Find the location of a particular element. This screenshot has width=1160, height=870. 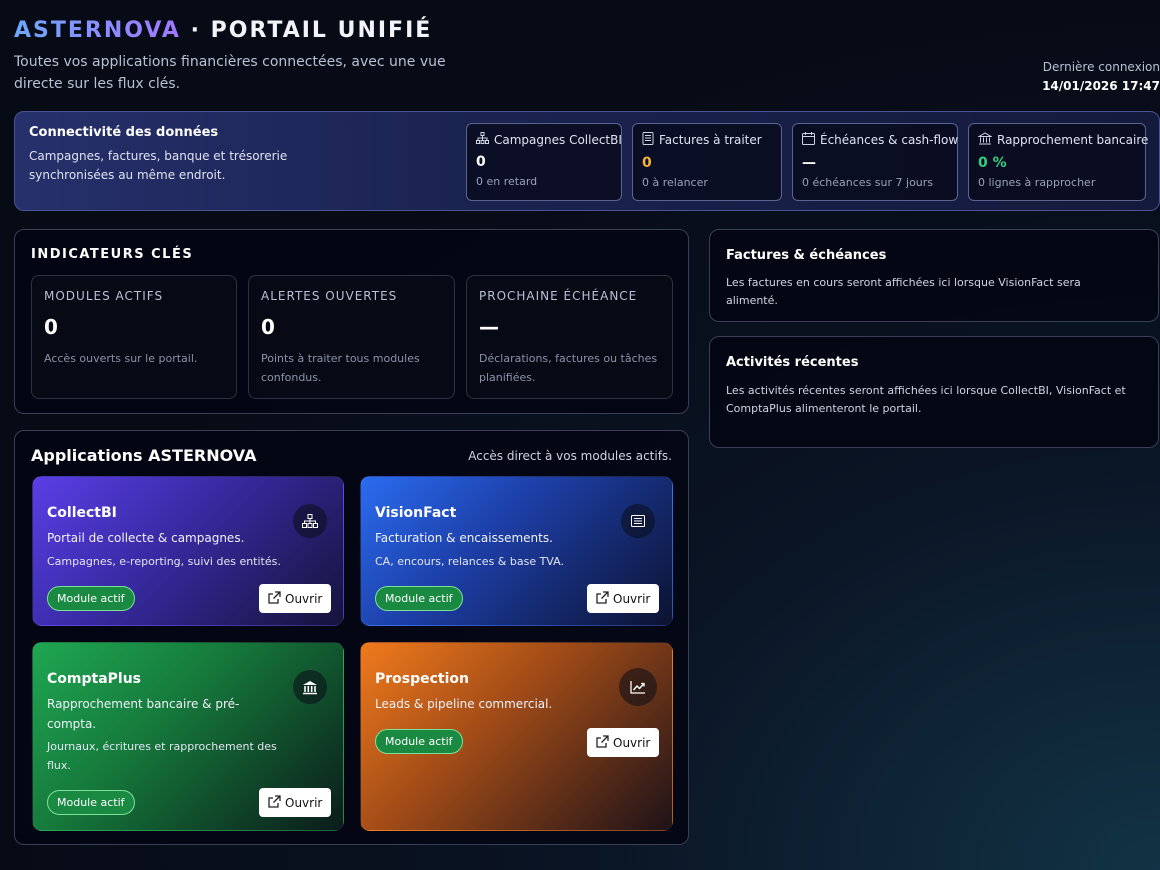

trend-chart-icon is located at coordinates (638, 687).